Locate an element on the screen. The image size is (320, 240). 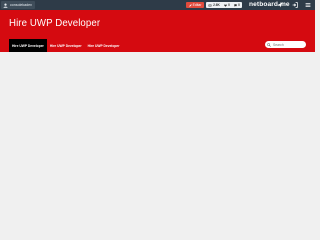
menu-icon is located at coordinates (308, 5).